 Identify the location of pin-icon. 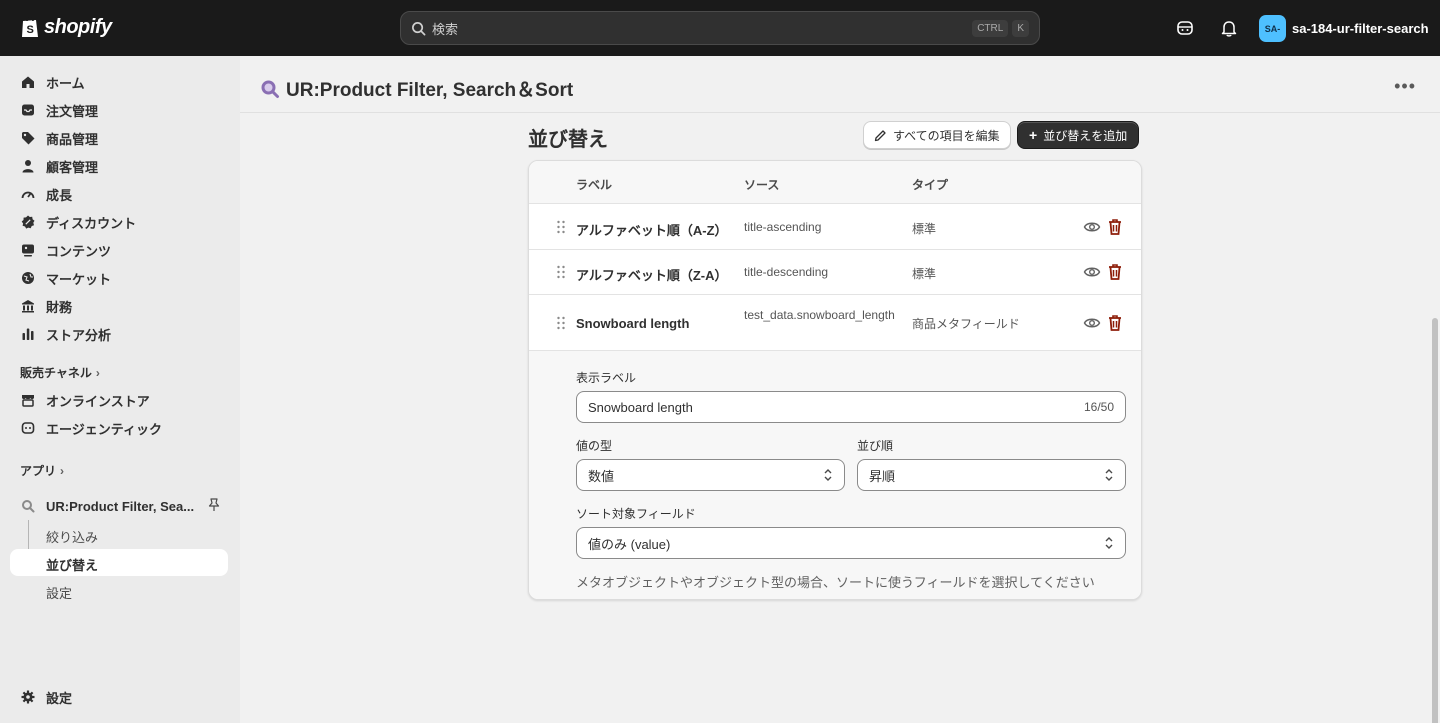
(214, 506).